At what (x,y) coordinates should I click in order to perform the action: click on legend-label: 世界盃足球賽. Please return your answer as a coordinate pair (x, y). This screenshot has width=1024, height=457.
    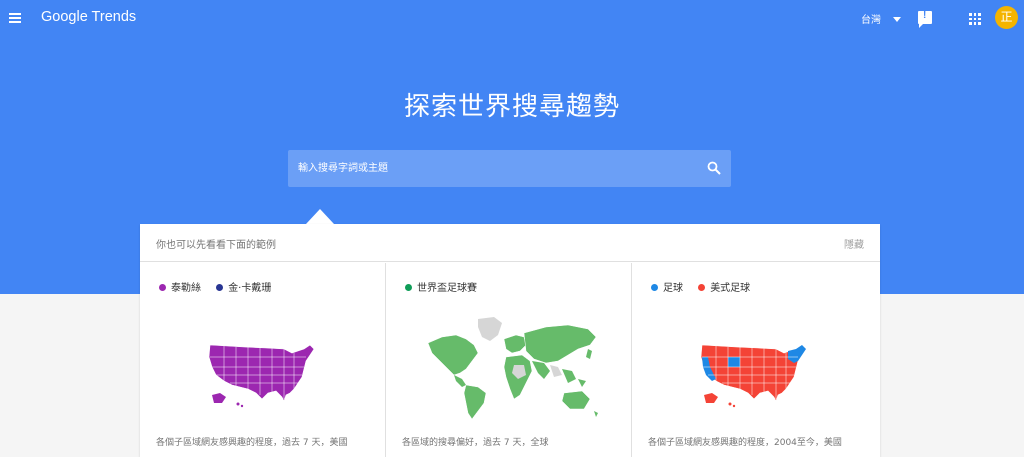
    Looking at the image, I should click on (447, 288).